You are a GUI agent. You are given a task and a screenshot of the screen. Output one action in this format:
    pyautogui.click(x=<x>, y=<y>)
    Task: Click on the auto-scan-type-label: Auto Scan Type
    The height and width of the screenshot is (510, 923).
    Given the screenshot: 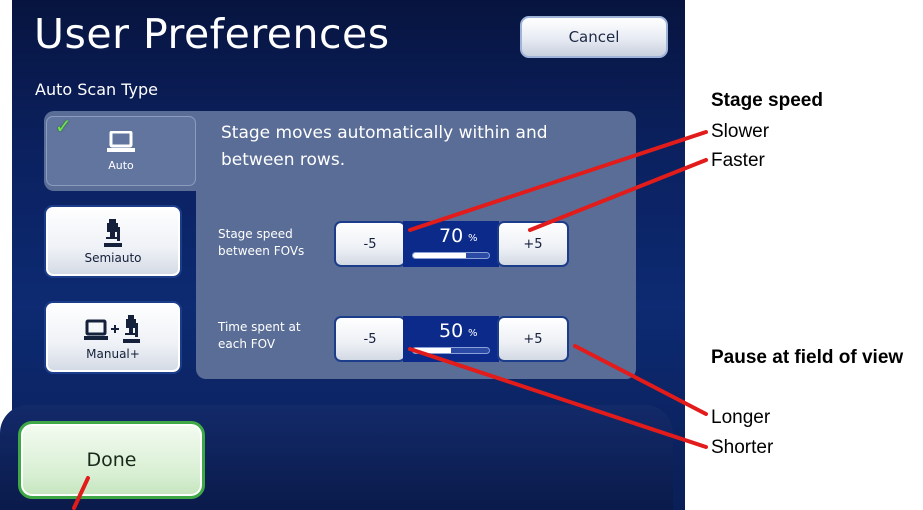 What is the action you would take?
    pyautogui.click(x=96, y=89)
    